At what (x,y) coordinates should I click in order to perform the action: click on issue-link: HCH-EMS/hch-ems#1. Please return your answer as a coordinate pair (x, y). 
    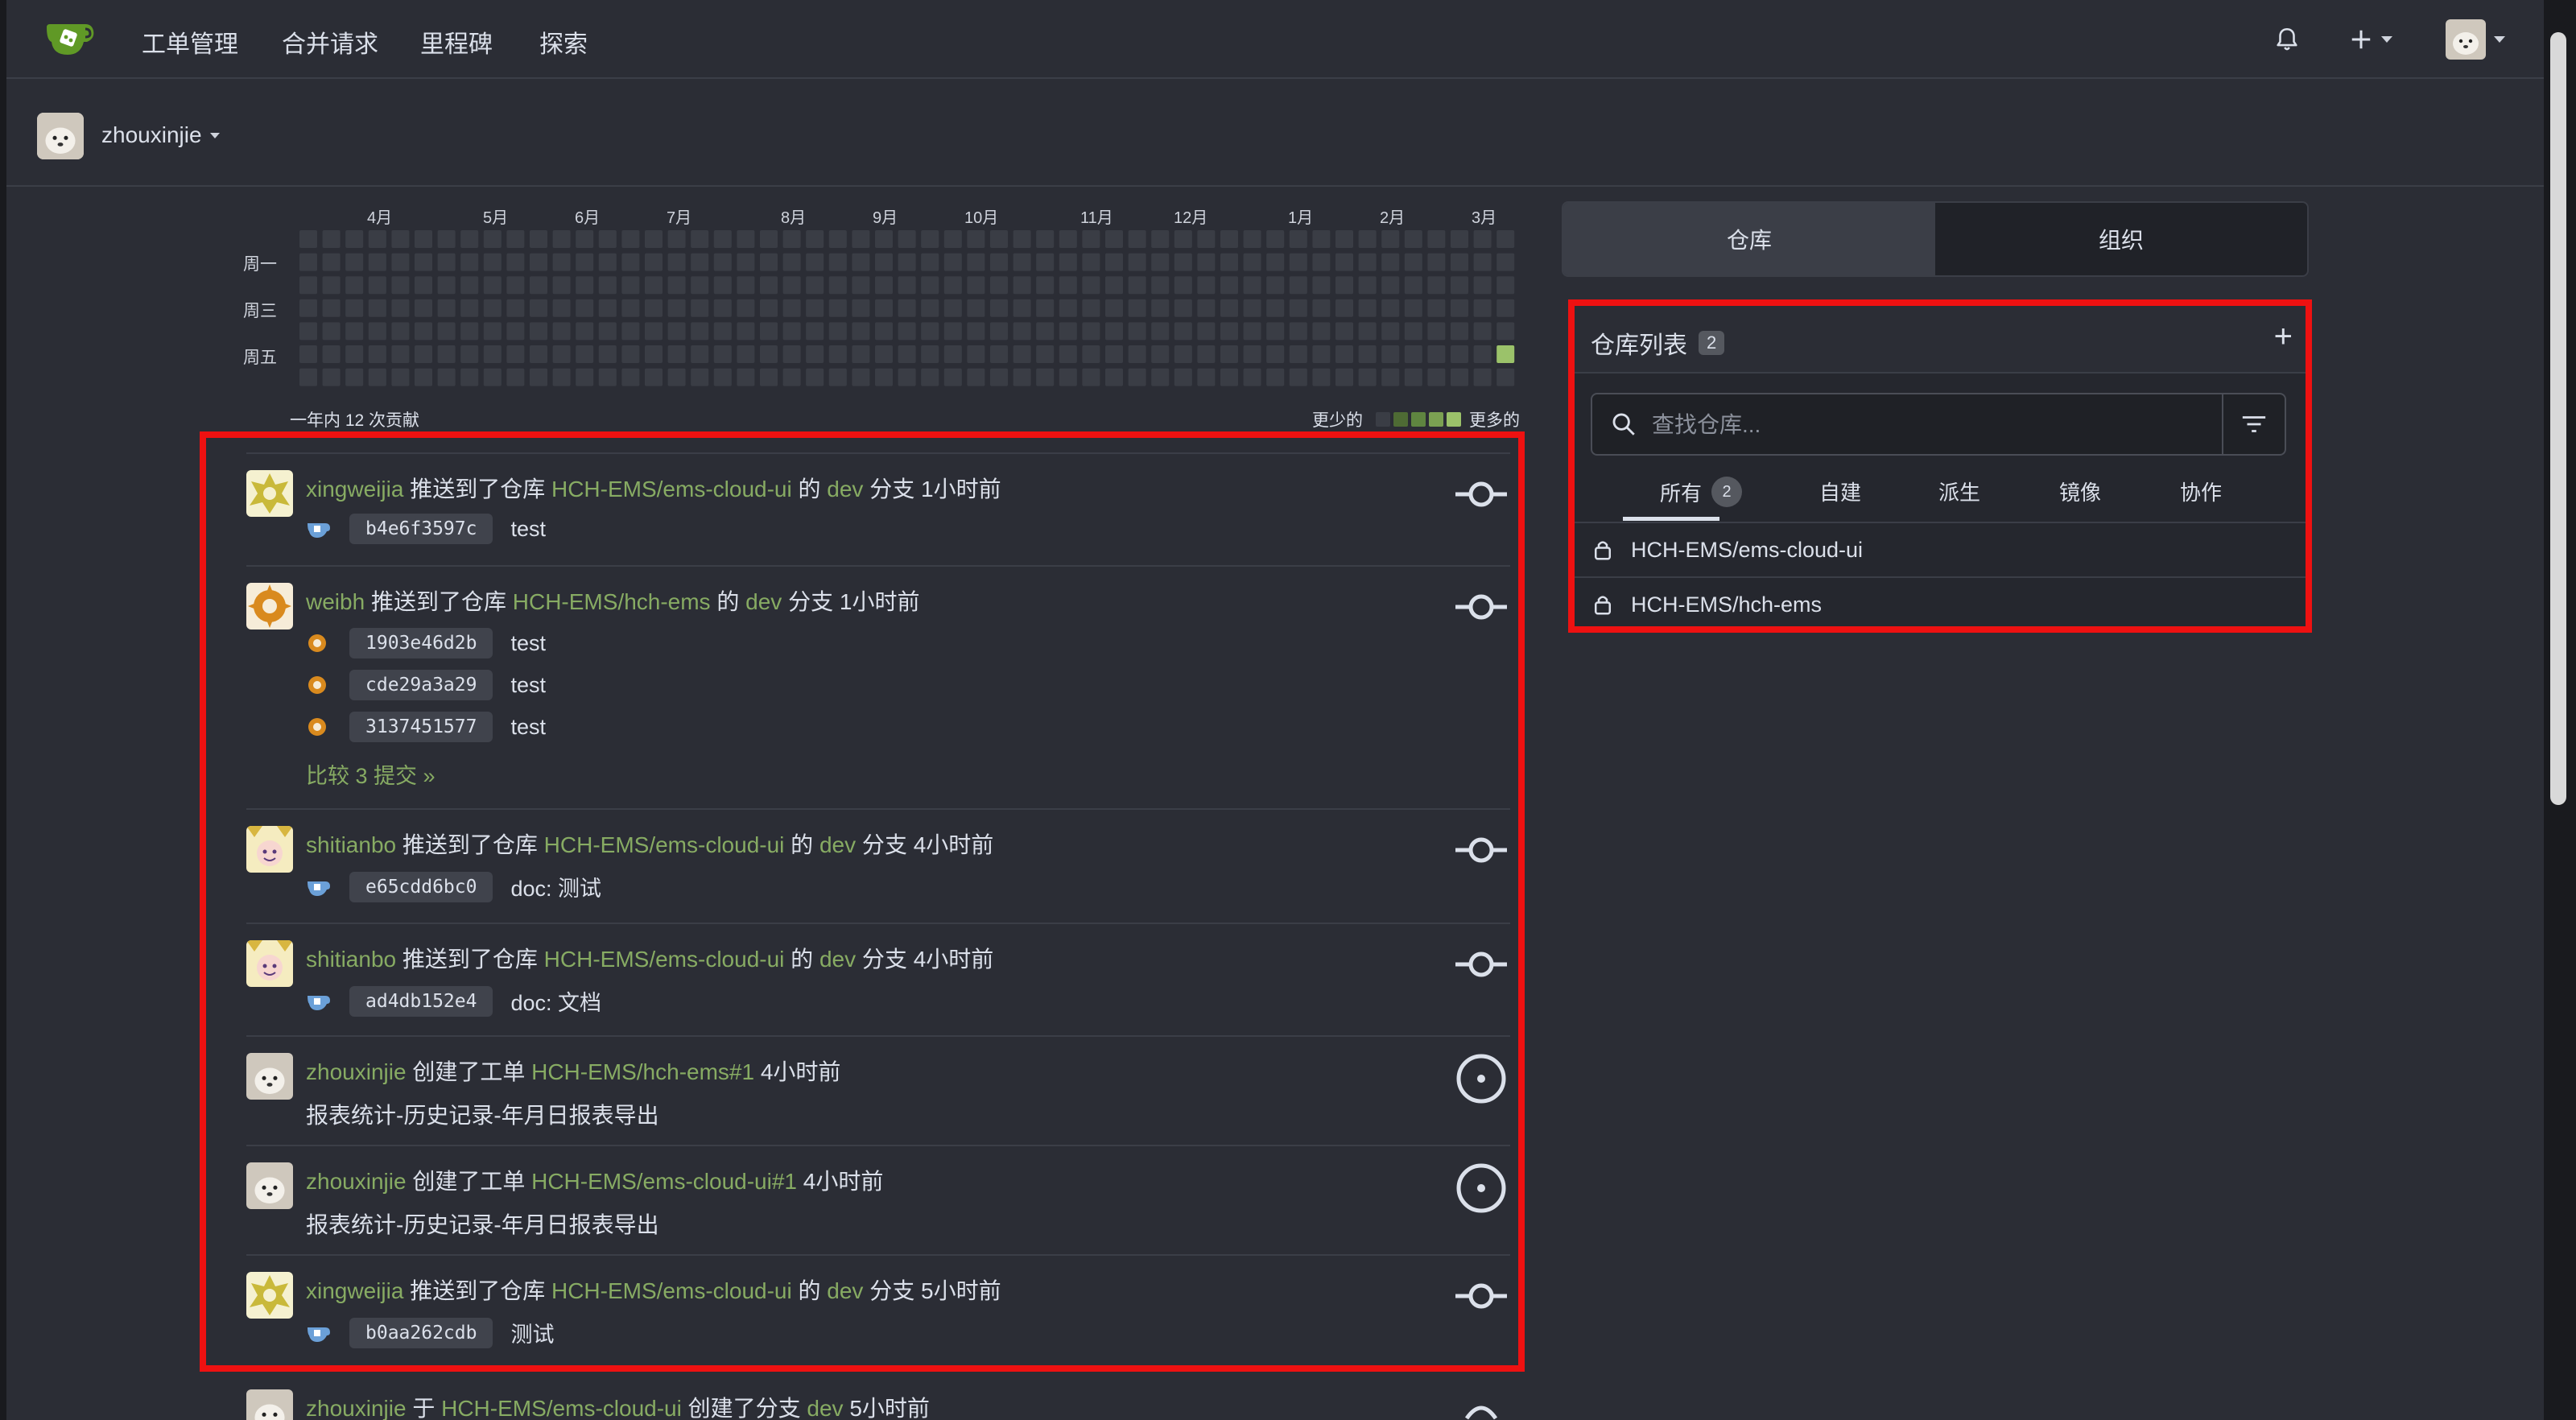
    Looking at the image, I should click on (642, 1071).